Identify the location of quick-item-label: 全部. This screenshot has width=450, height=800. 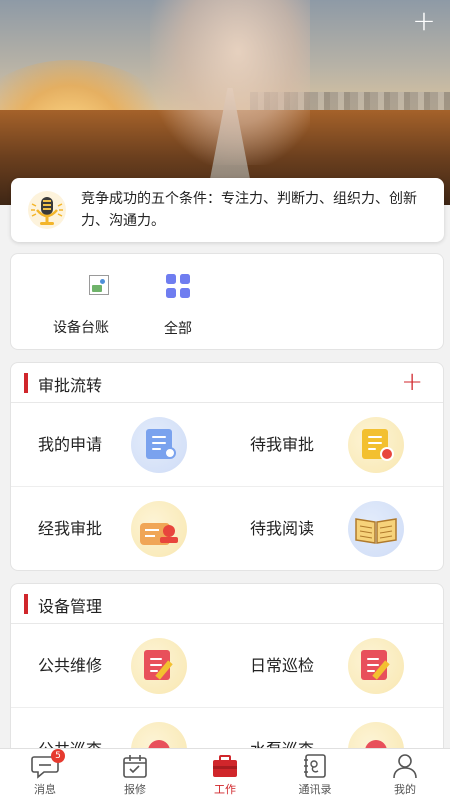
(178, 329).